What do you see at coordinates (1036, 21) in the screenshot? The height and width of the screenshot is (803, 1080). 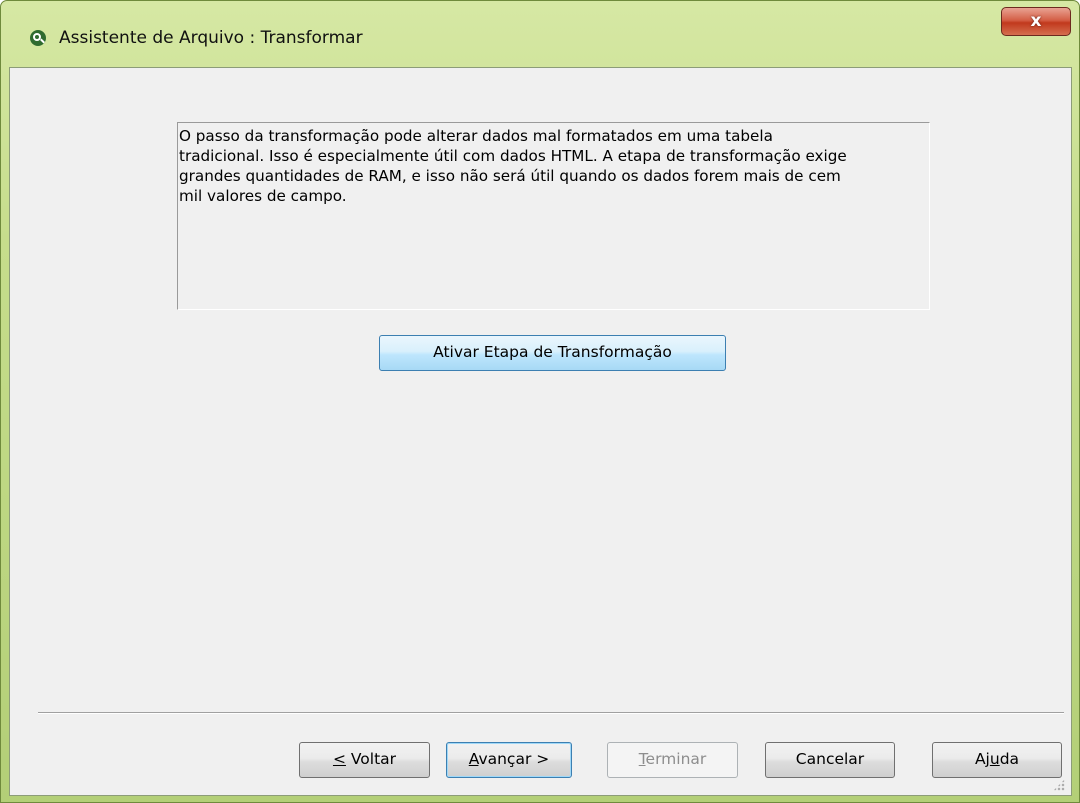 I see `close-icon: x` at bounding box center [1036, 21].